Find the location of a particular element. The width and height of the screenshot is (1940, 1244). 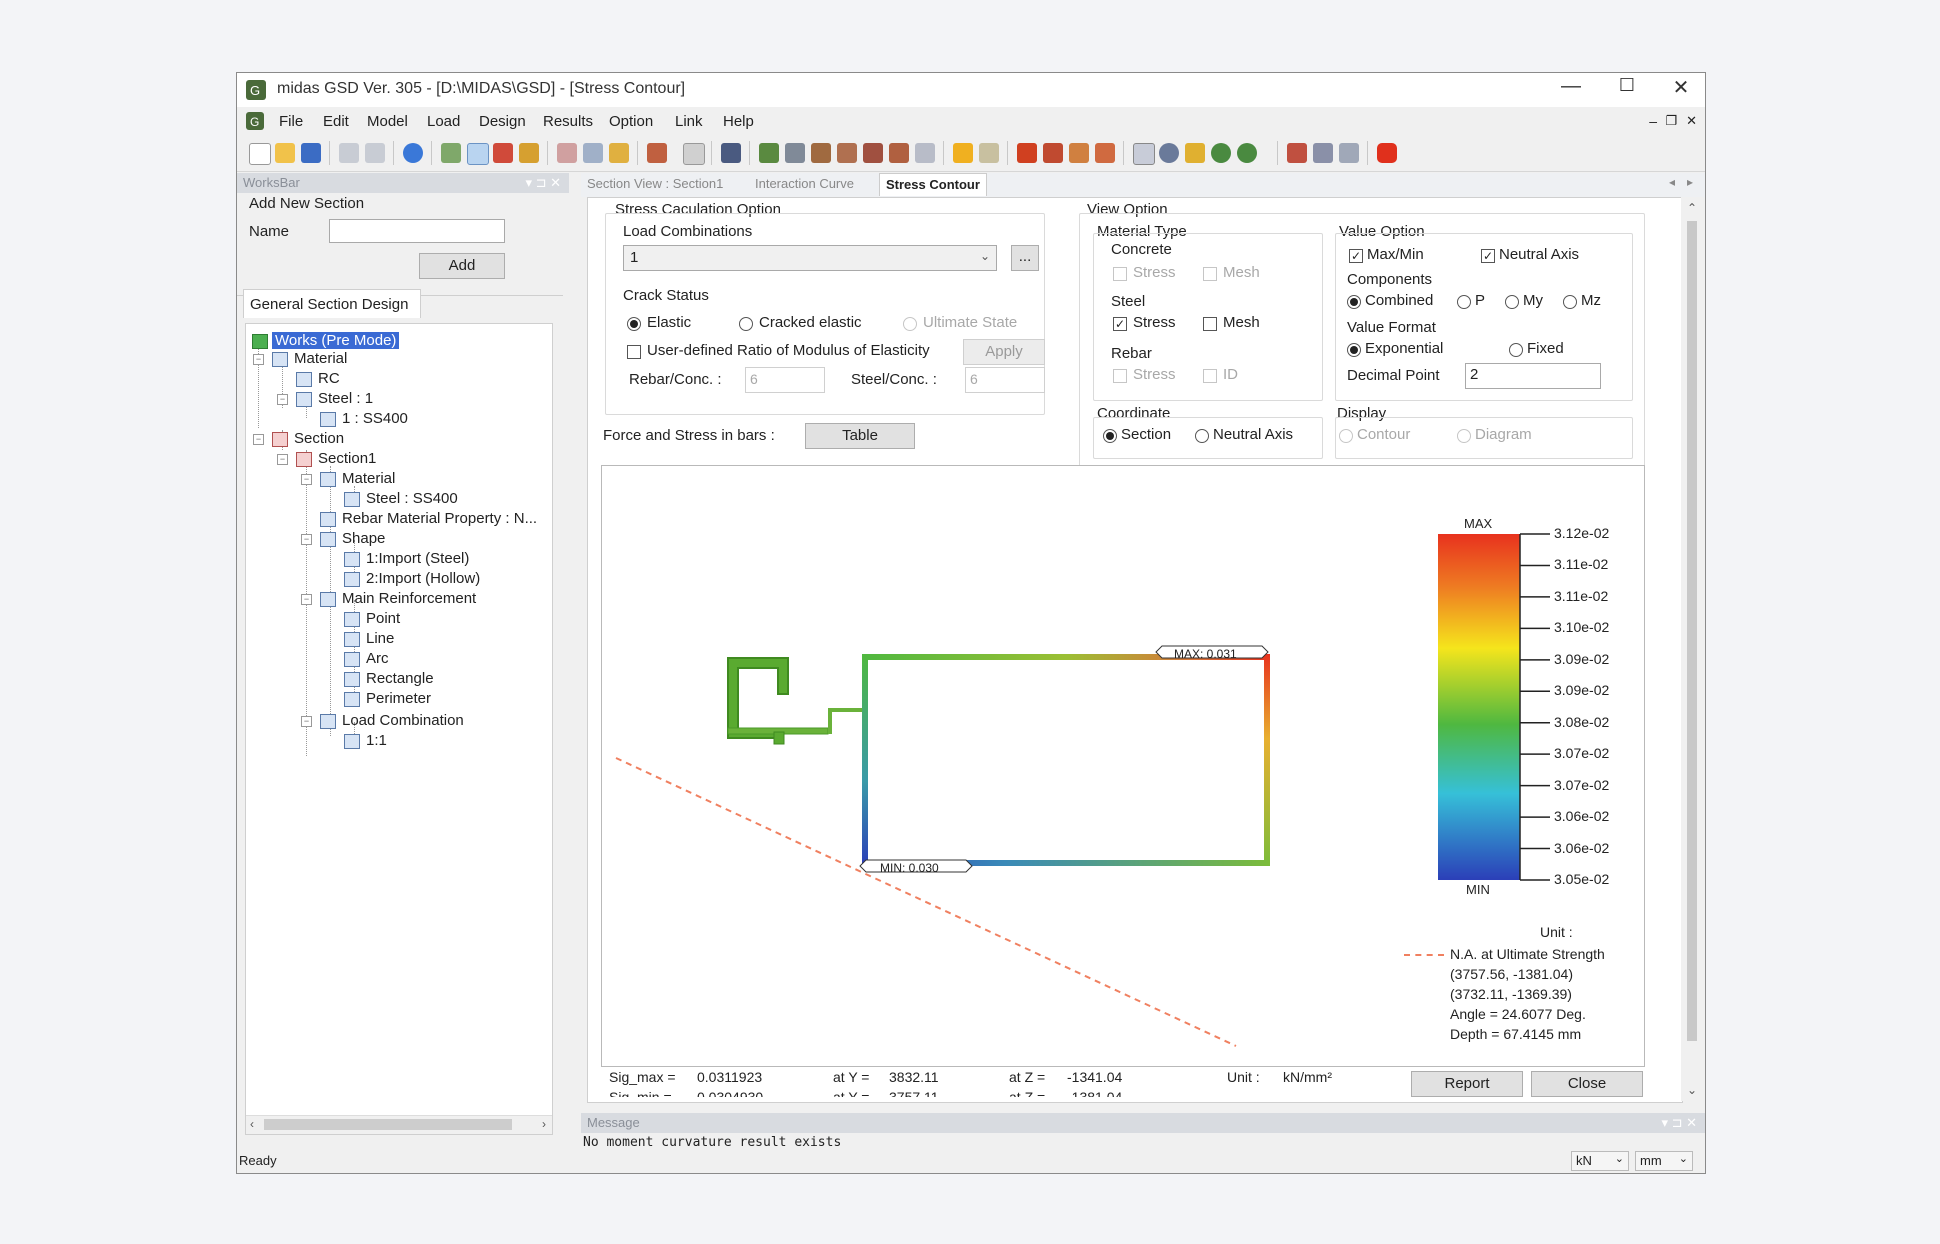

menu-load: Load is located at coordinates (443, 121).